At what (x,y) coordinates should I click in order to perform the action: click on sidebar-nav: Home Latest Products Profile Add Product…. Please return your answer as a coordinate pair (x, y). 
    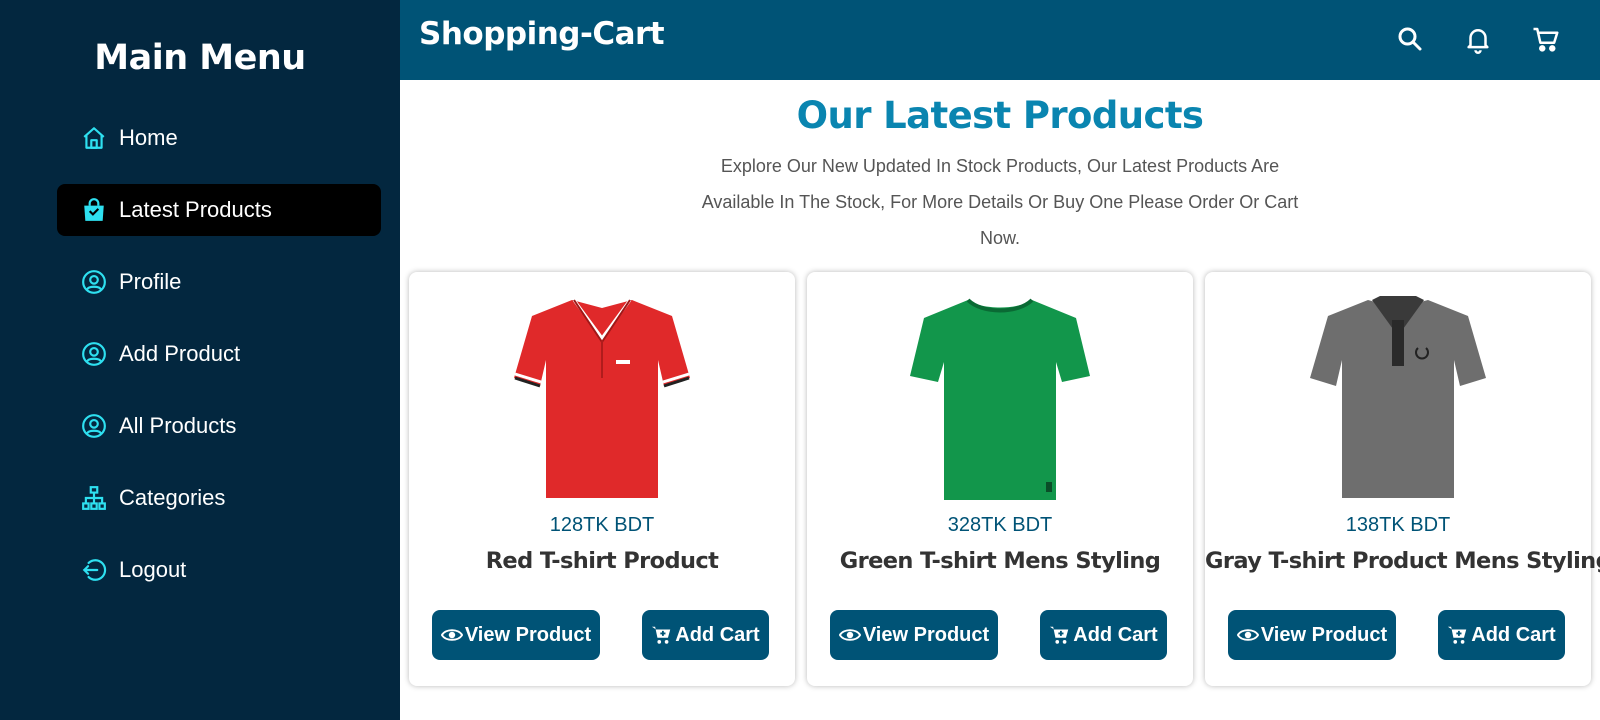
    Looking at the image, I should click on (219, 364).